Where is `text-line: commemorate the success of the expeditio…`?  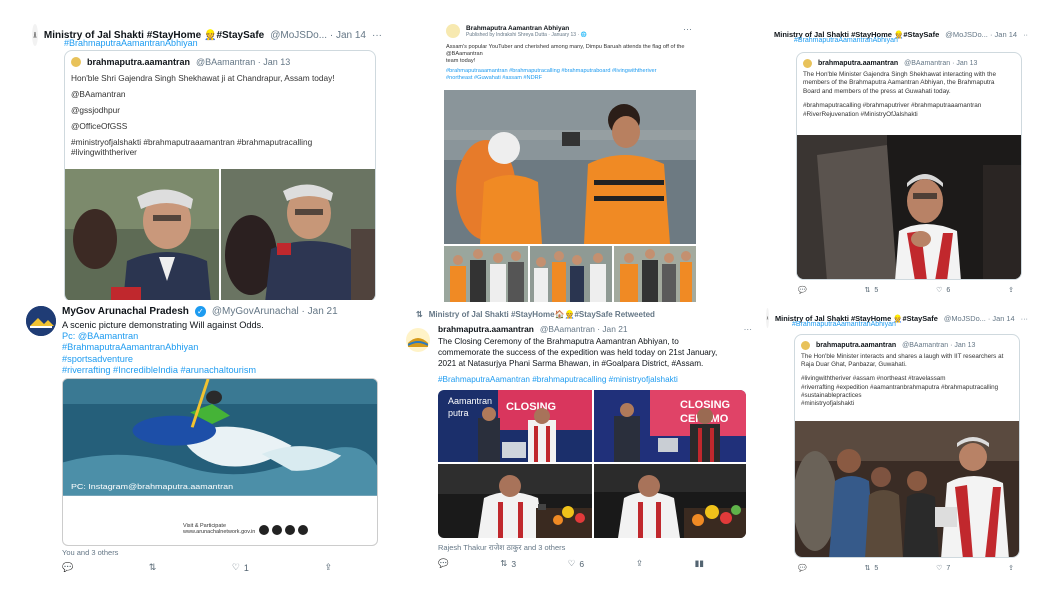 text-line: commemorate the success of the expeditio… is located at coordinates (578, 352).